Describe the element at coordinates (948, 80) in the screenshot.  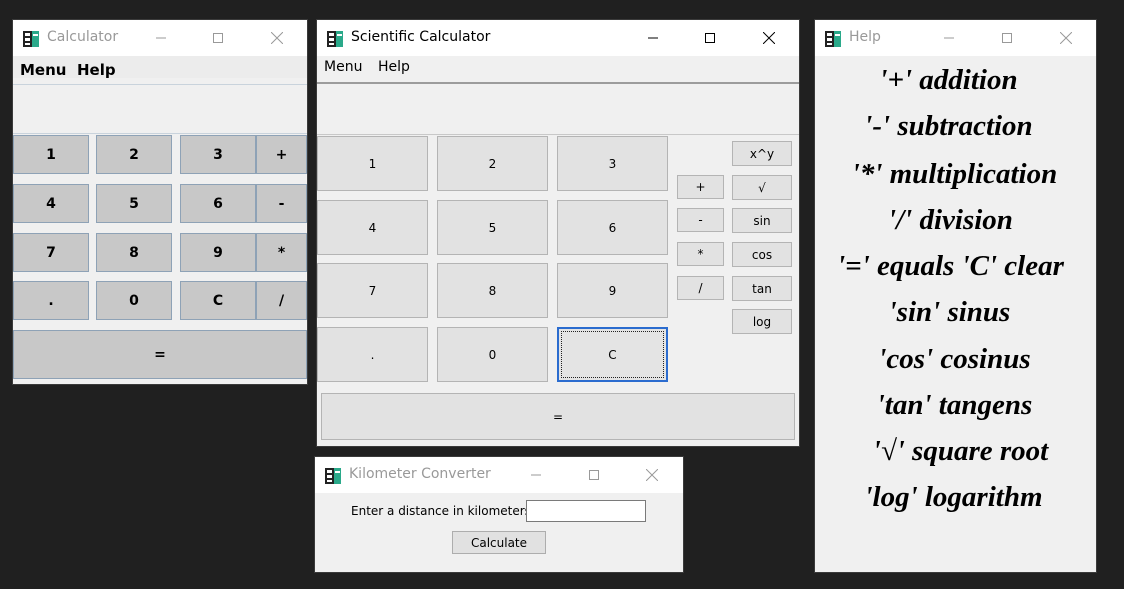
I see `help-line-addition: '+' addition` at that location.